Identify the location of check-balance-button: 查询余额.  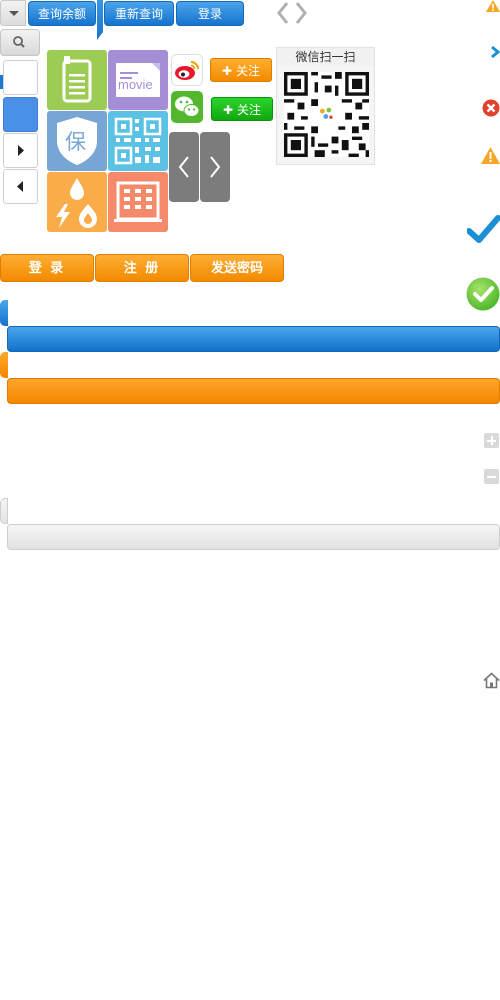
(62, 13).